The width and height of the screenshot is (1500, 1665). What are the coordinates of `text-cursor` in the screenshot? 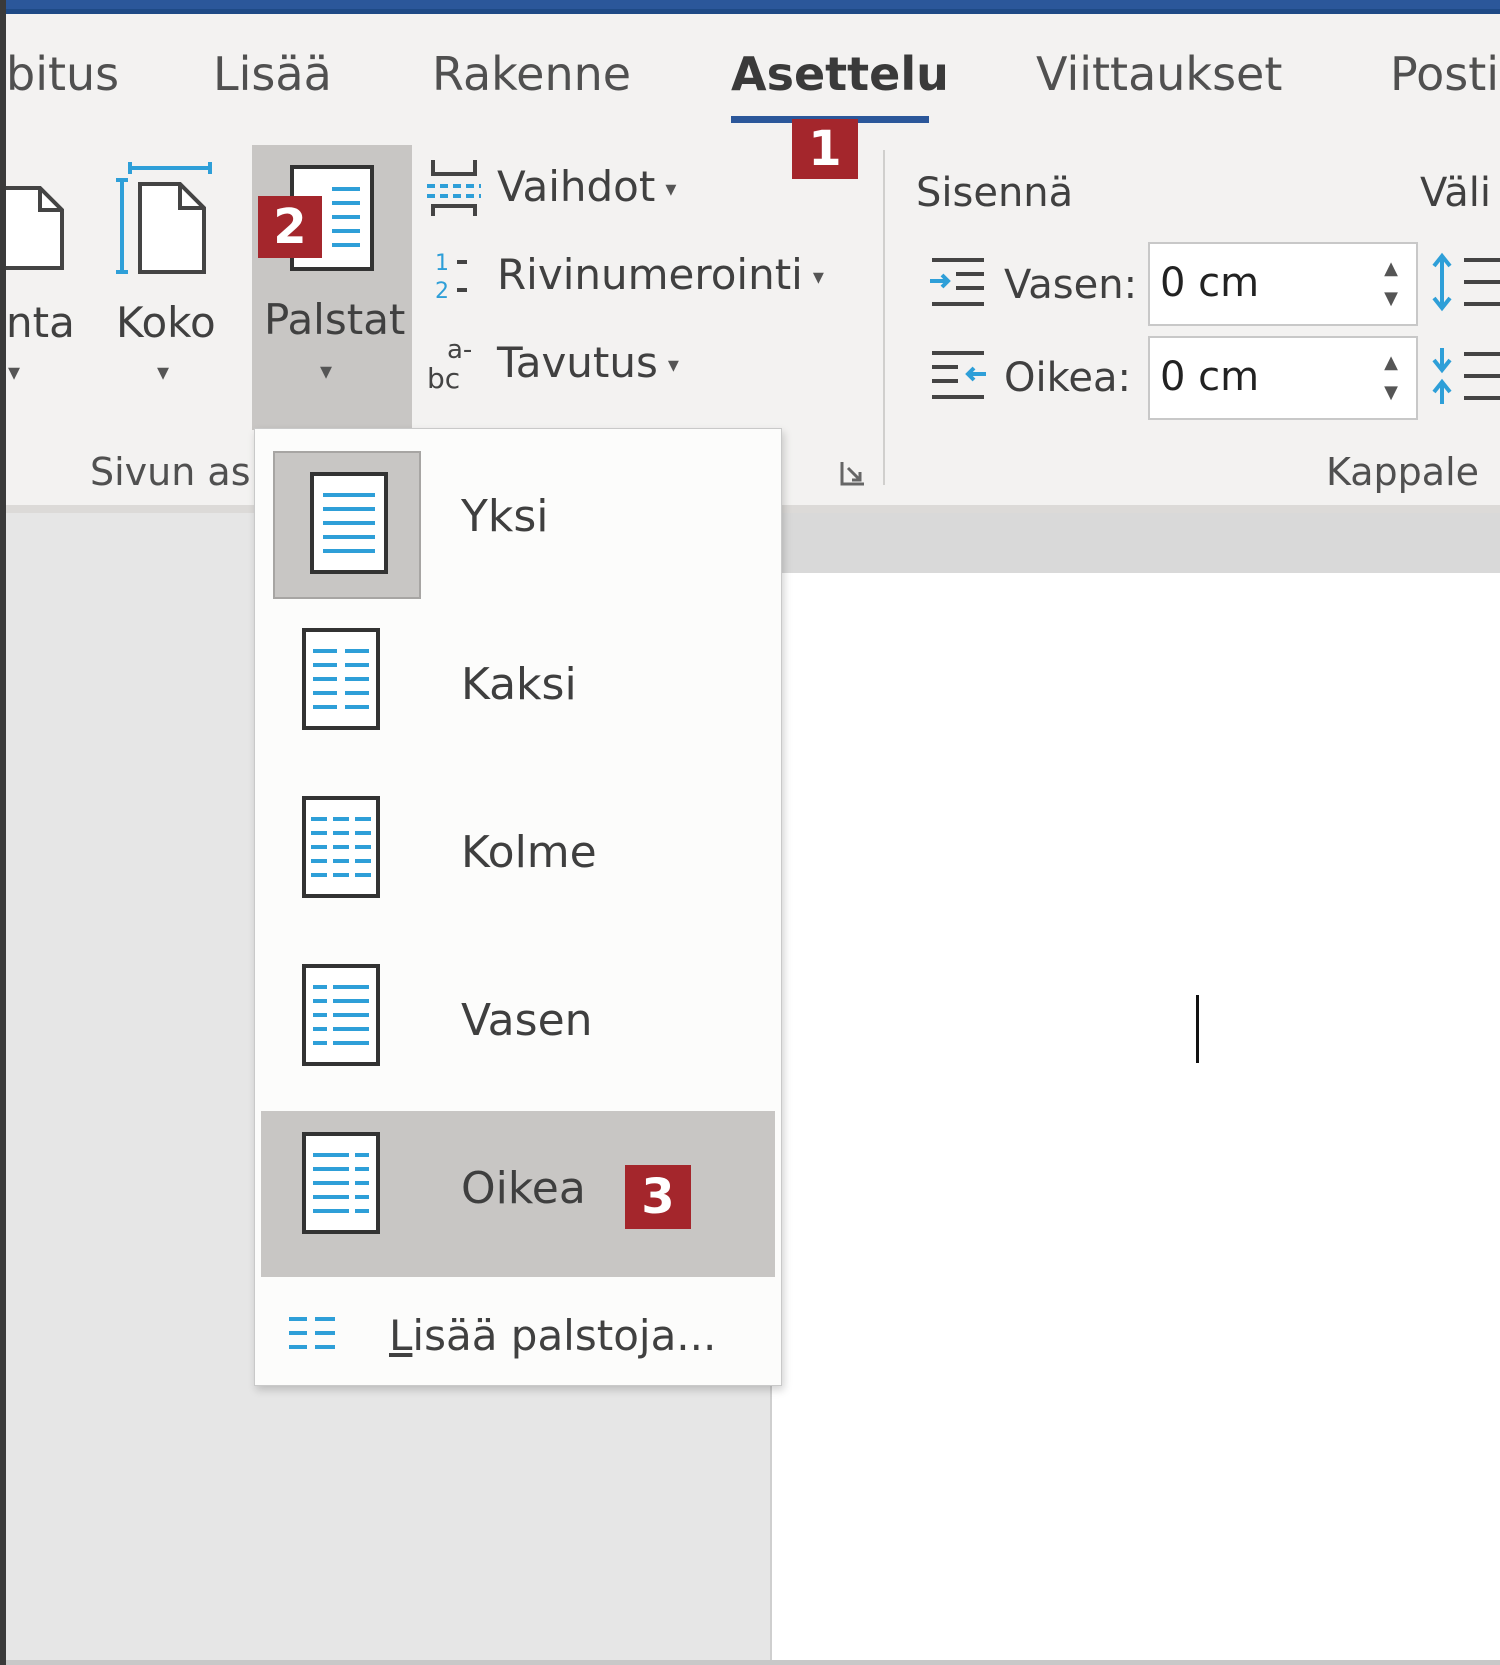 It's located at (1197, 1029).